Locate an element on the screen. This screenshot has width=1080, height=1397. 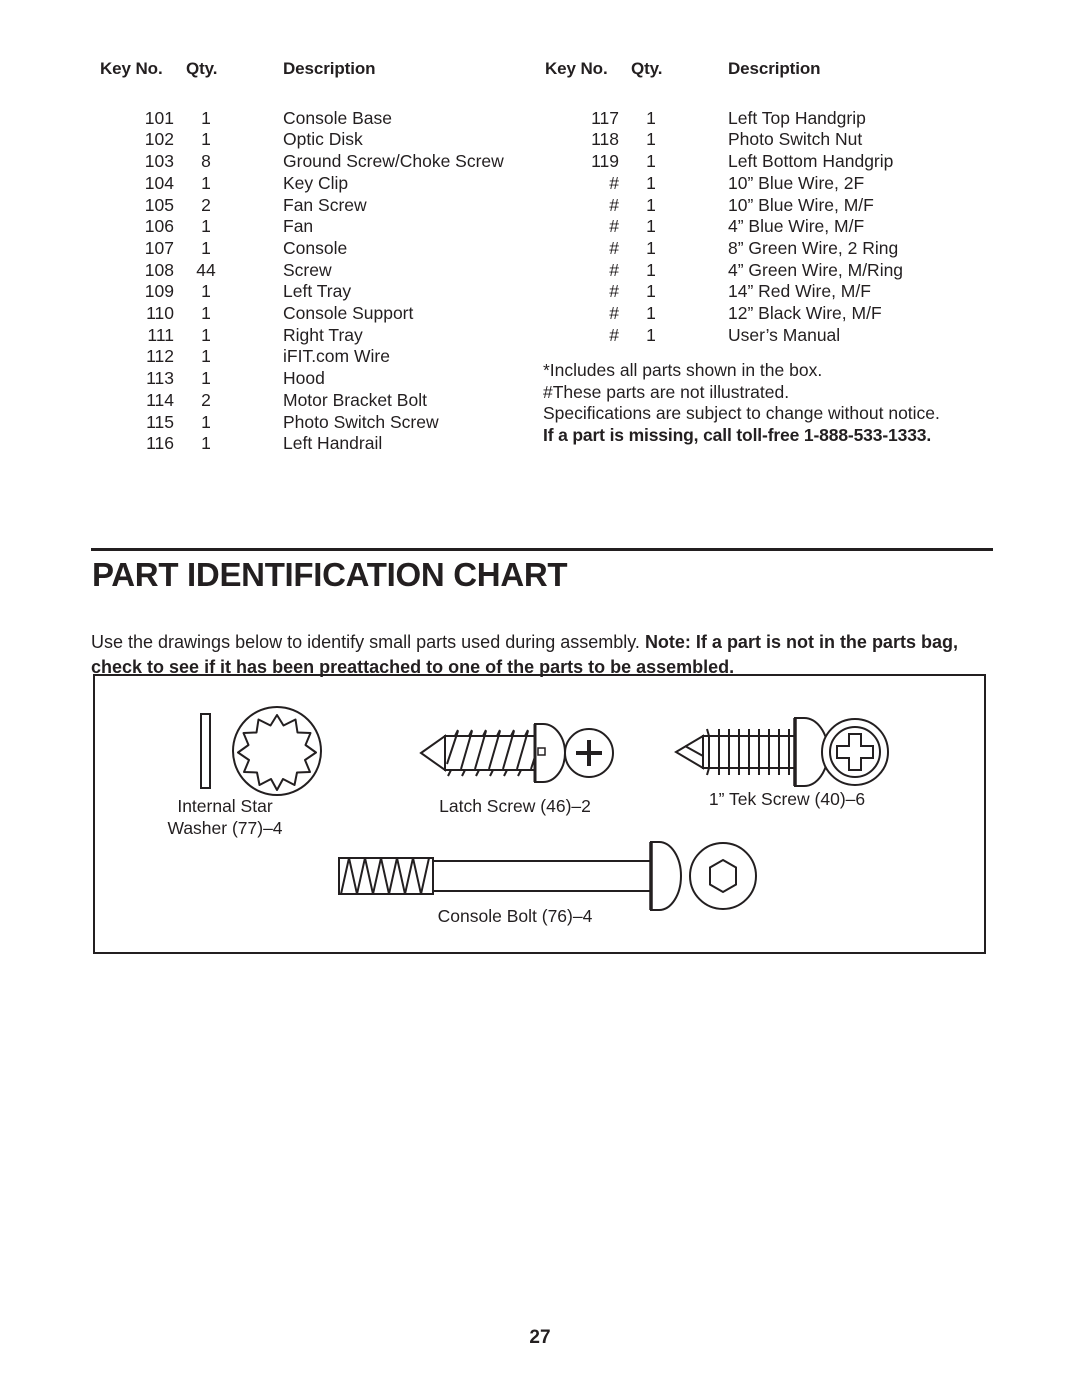
cell-description: Photo Switch Nut is located at coordinates (795, 139).